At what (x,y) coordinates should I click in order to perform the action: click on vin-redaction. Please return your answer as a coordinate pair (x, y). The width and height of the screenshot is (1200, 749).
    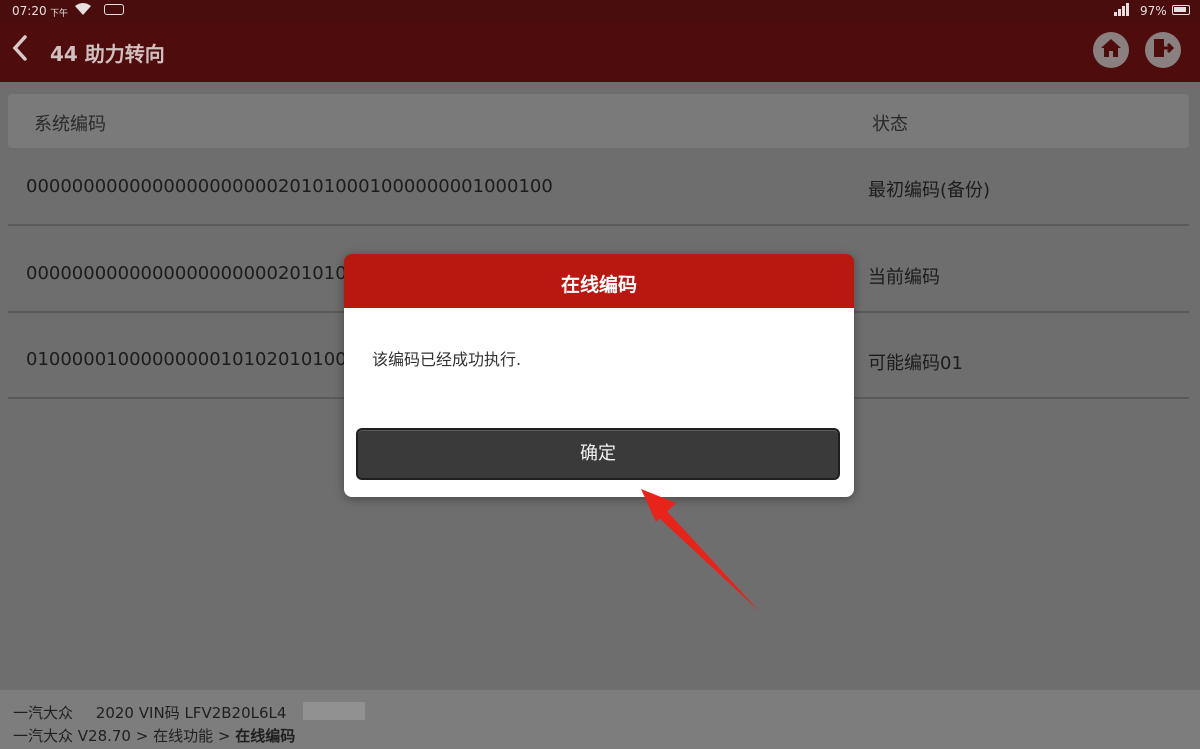
    Looking at the image, I should click on (334, 711).